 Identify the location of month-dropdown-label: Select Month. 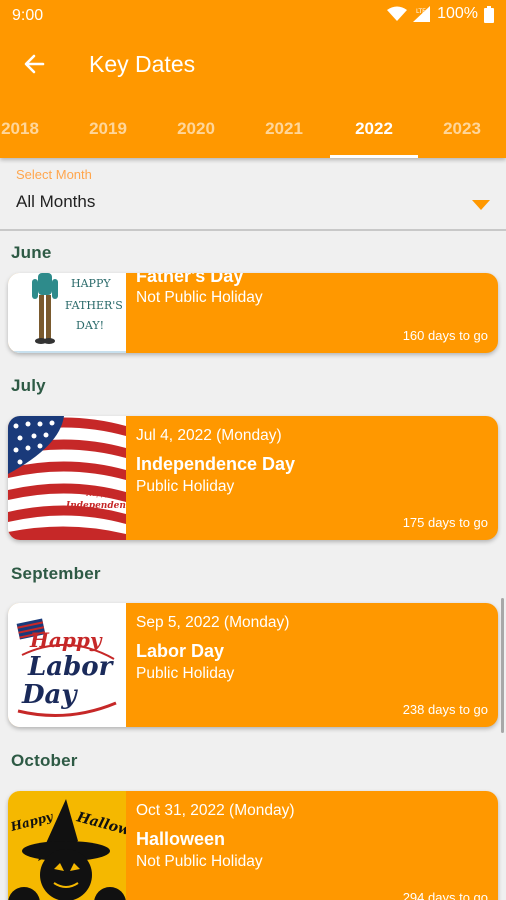
(54, 174).